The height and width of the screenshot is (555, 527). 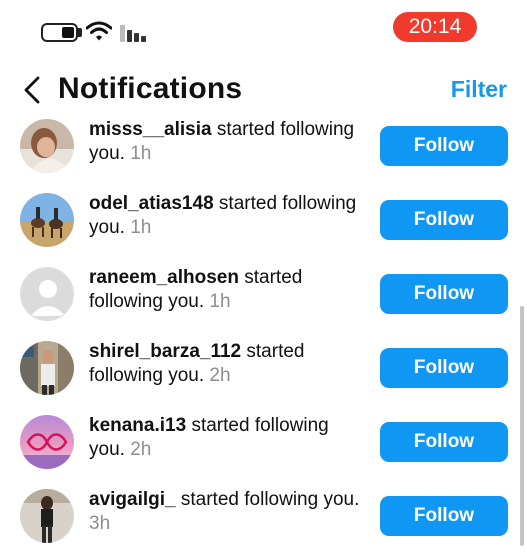 I want to click on action-text: started following you., so click(x=267, y=499).